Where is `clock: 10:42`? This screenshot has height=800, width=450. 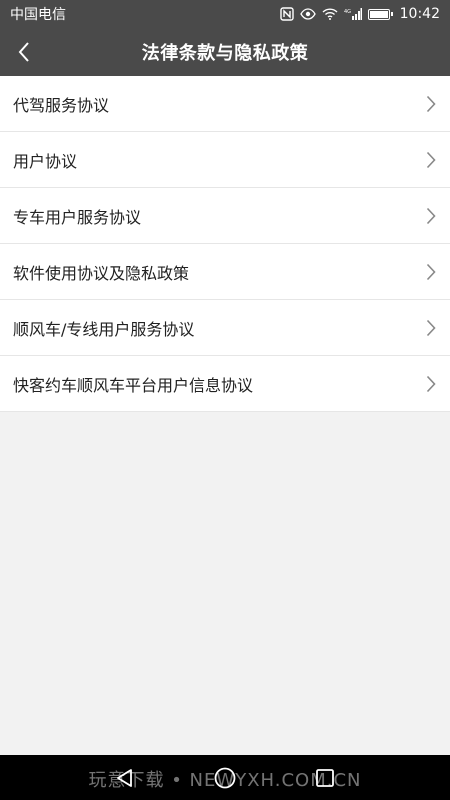
clock: 10:42 is located at coordinates (419, 14).